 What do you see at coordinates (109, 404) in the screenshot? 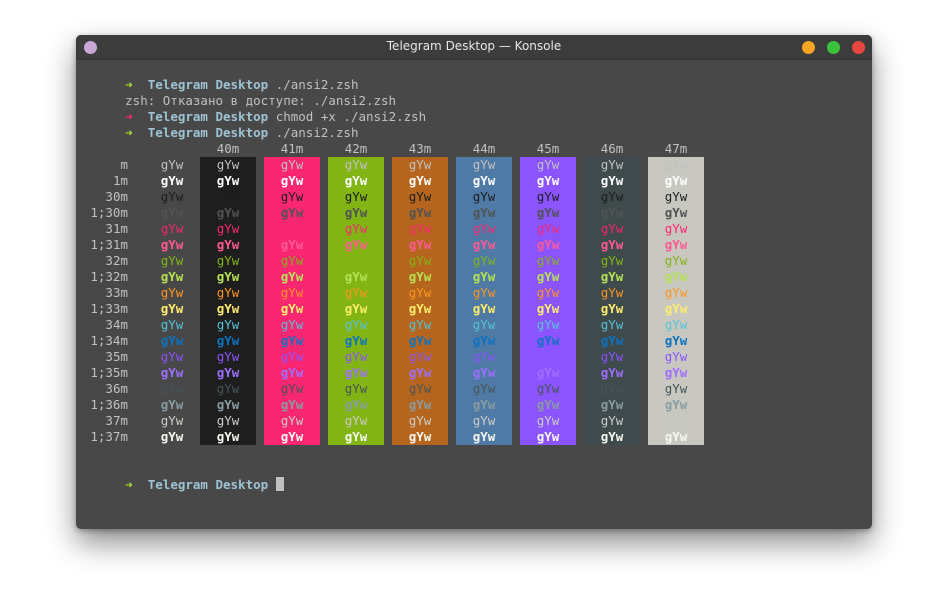
I see `row-label: 1;36m` at bounding box center [109, 404].